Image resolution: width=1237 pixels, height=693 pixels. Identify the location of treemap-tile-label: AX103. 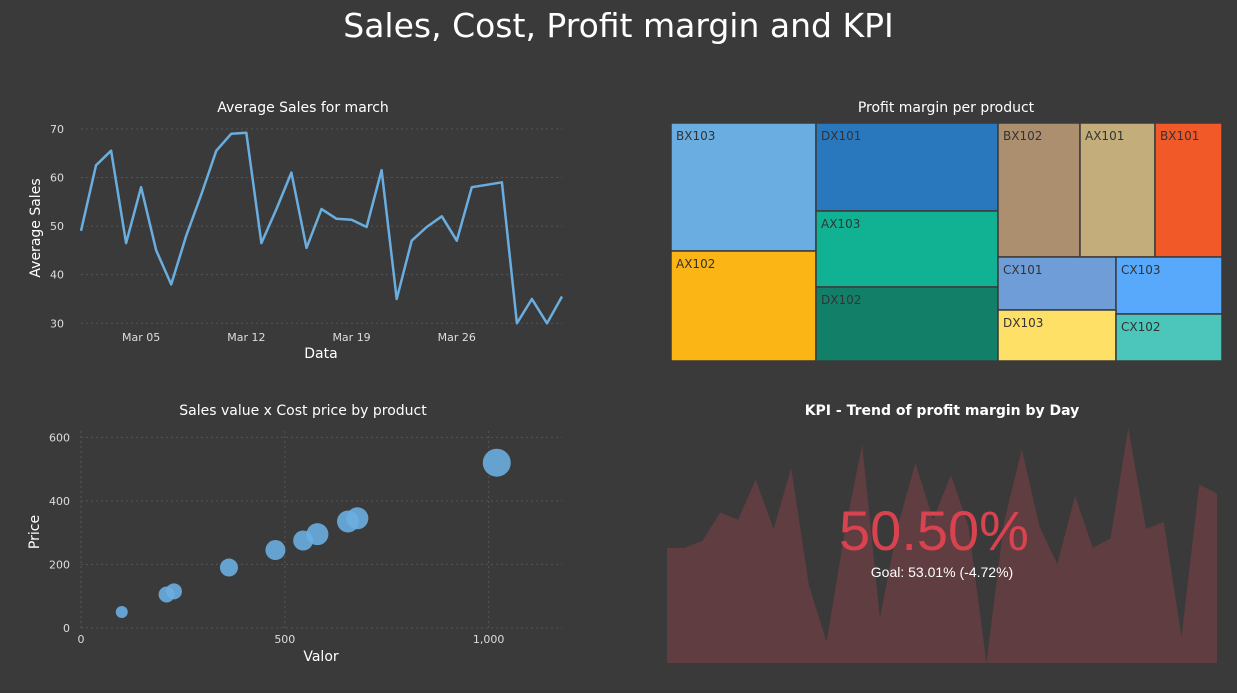
(840, 224).